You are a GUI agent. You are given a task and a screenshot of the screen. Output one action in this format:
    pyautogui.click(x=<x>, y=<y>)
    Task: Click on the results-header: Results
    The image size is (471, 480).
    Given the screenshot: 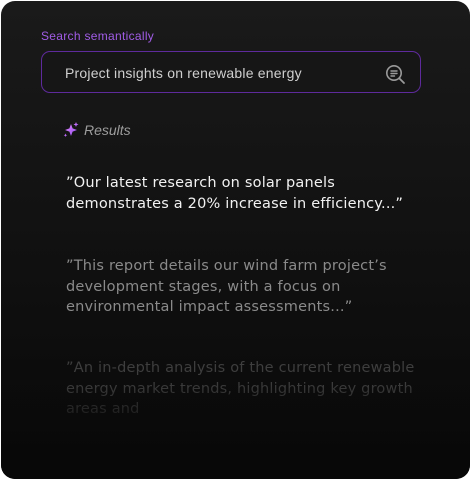 What is the action you would take?
    pyautogui.click(x=96, y=130)
    